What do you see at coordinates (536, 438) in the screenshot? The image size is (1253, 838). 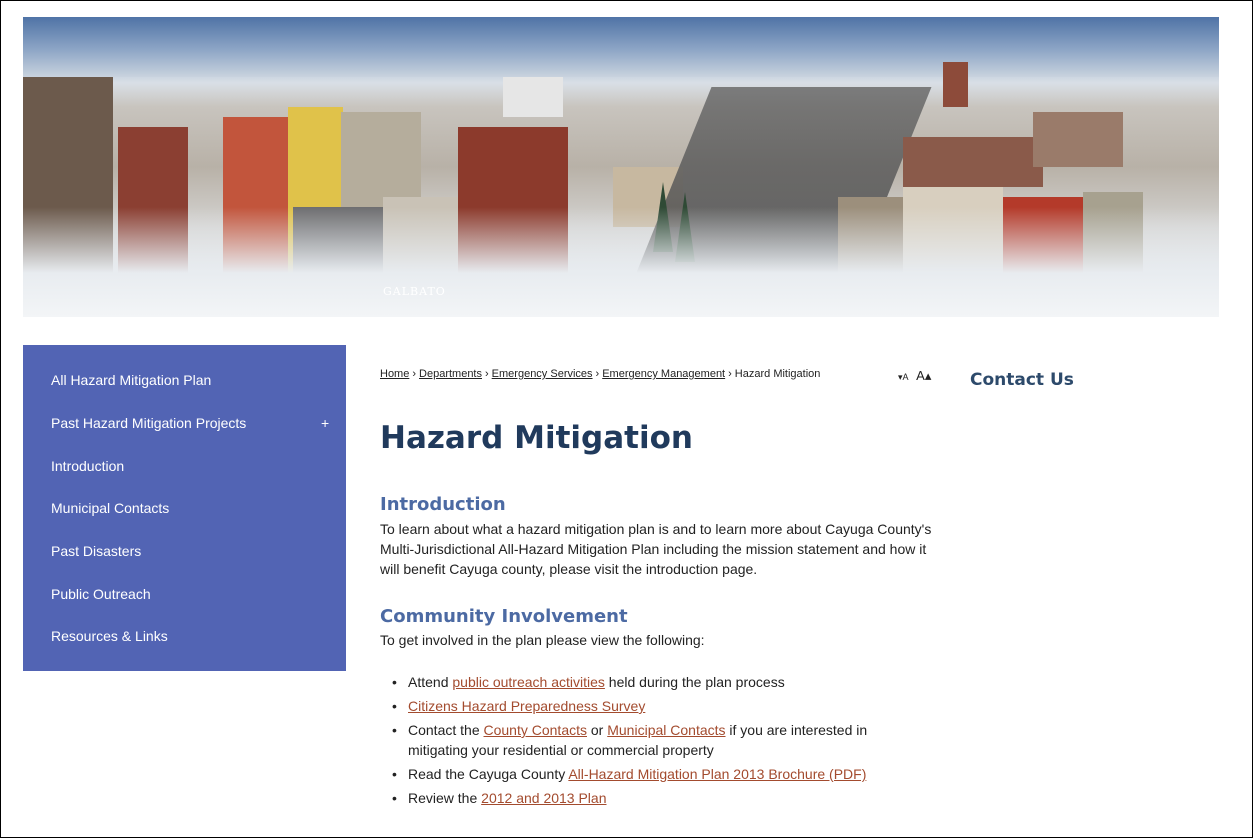 I see `page-title: Hazard Mitigation` at bounding box center [536, 438].